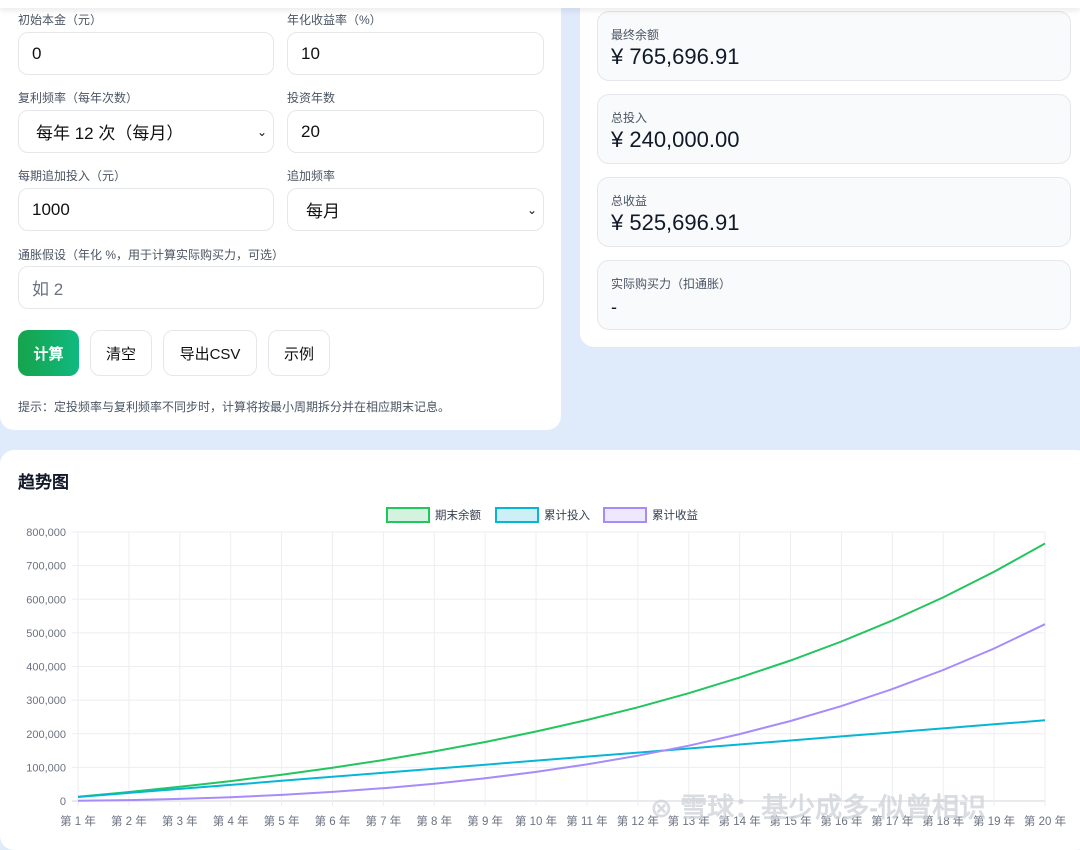  What do you see at coordinates (383, 821) in the screenshot?
I see `x-tick-label: 第 7 年` at bounding box center [383, 821].